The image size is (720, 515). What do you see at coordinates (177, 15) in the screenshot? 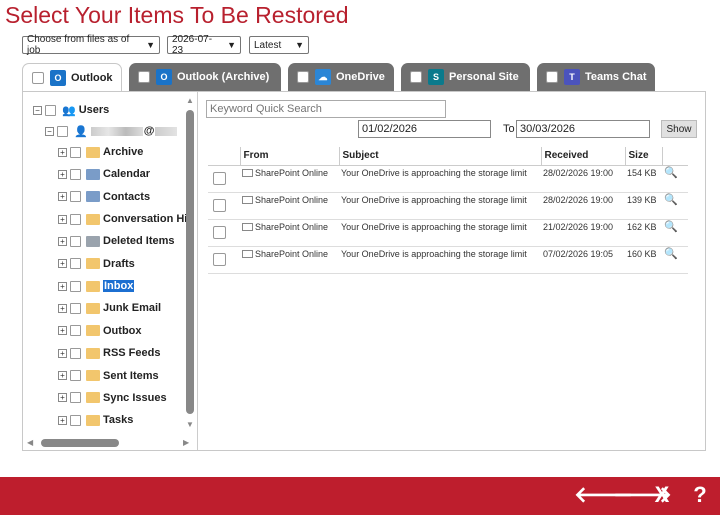
I see `page-title: Select Your Items To Be Restored` at bounding box center [177, 15].